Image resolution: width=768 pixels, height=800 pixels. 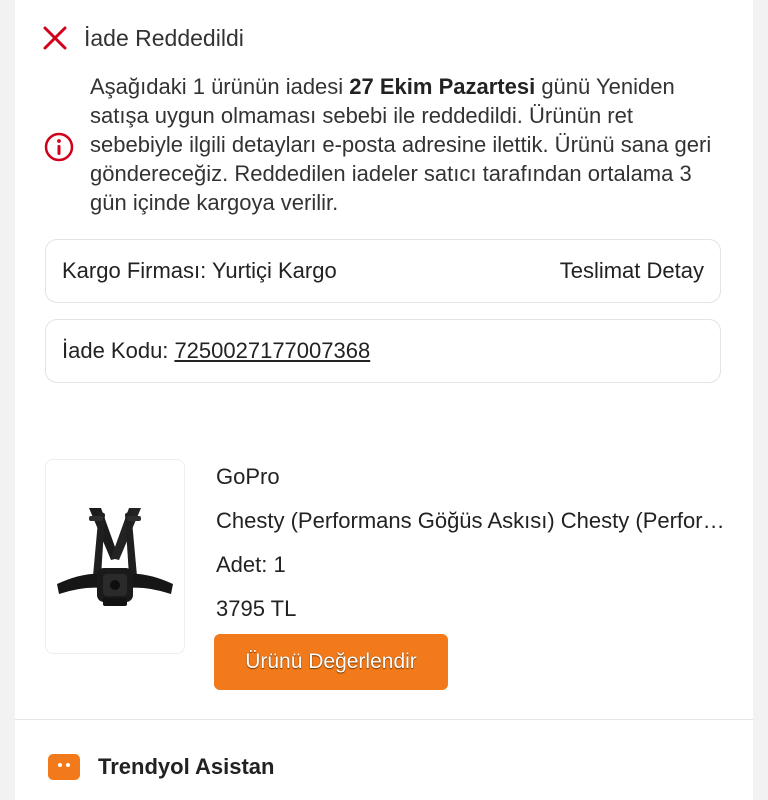 I want to click on chest-harness-image, so click(x=115, y=556).